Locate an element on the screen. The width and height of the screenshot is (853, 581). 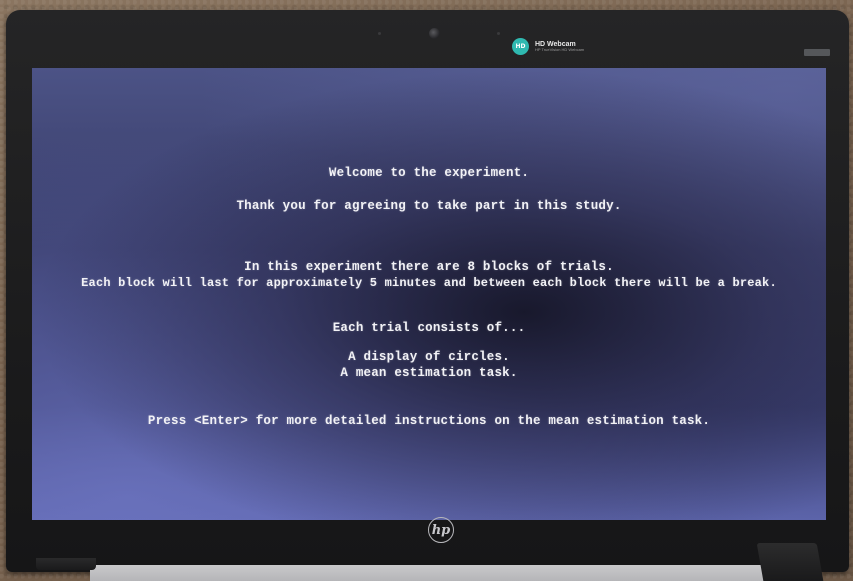
sensor-dot-left is located at coordinates (379, 33).